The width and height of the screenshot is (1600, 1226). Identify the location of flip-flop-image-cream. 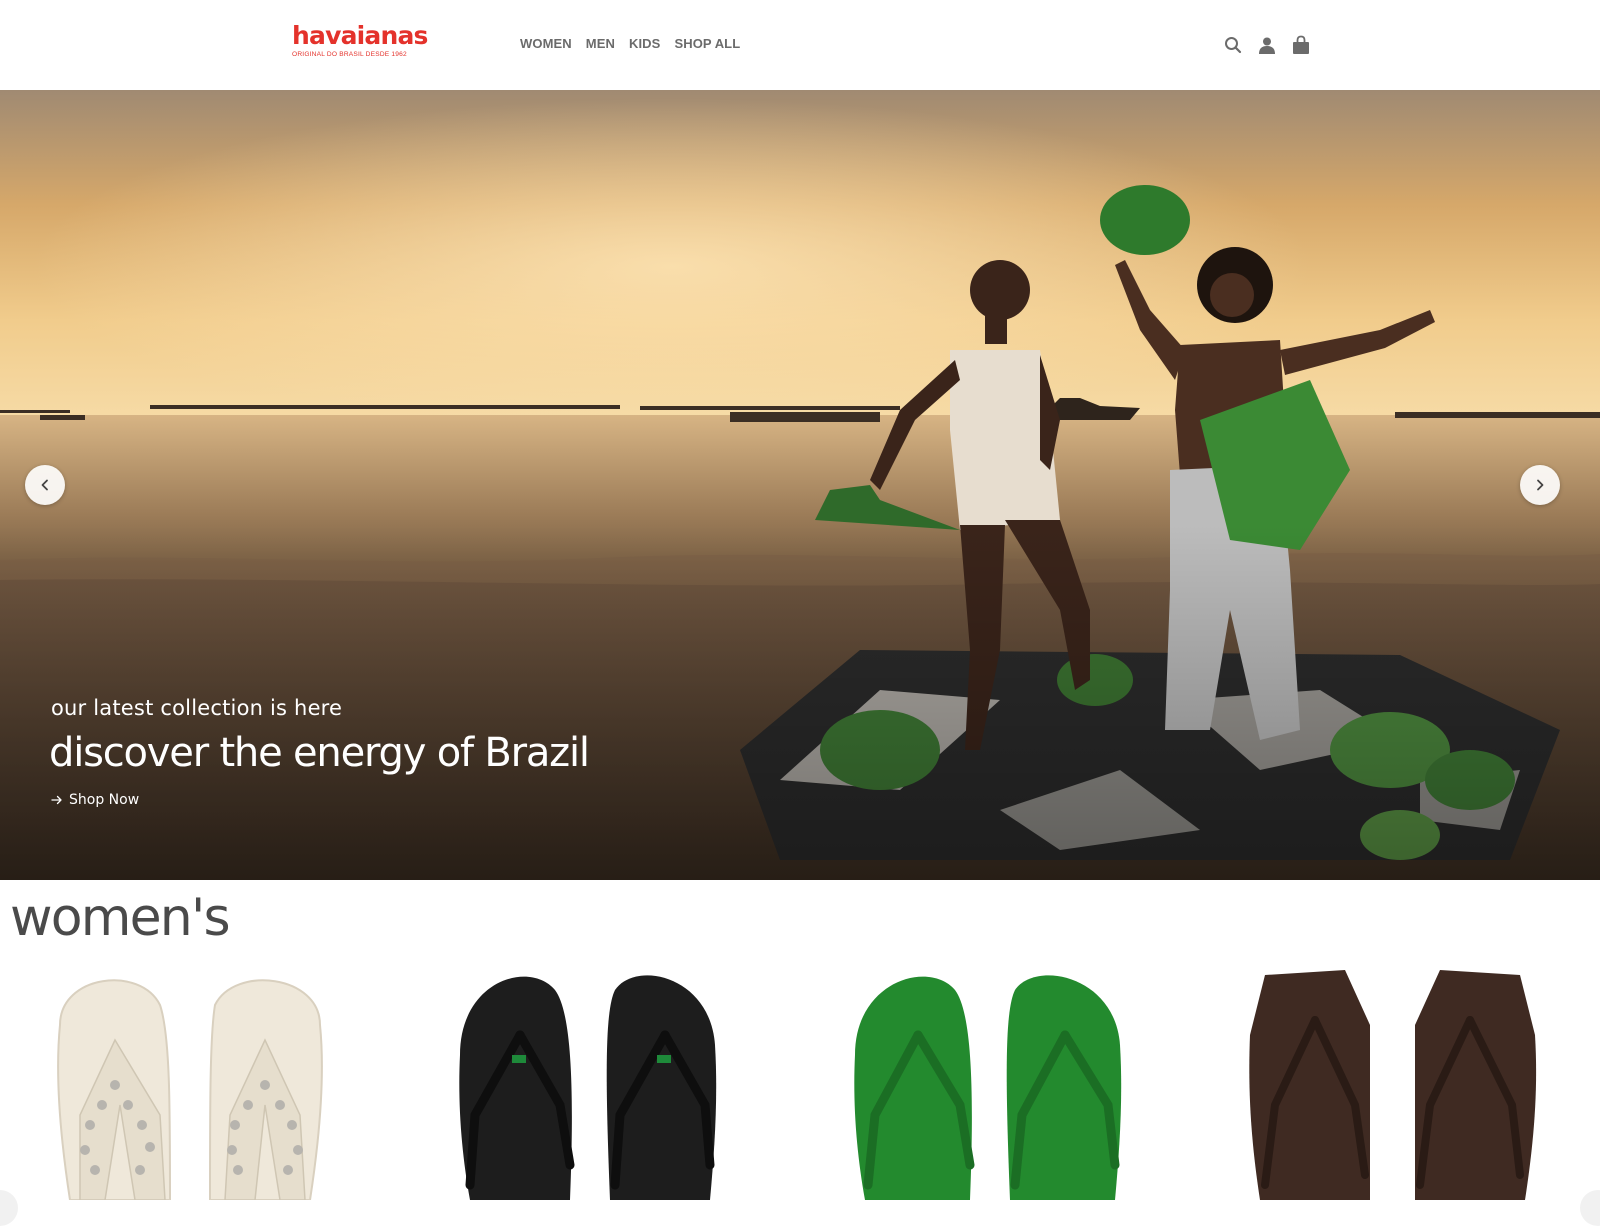
(190, 1089).